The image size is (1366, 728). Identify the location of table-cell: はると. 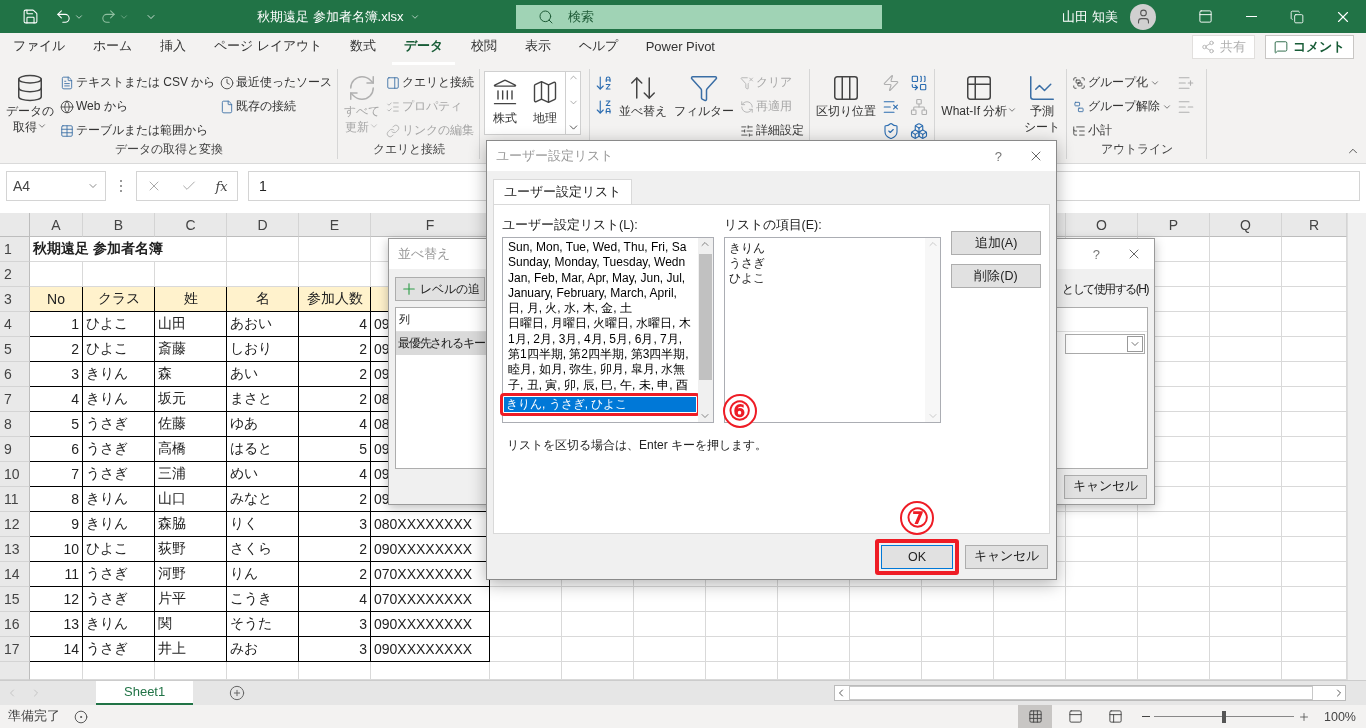
(251, 449).